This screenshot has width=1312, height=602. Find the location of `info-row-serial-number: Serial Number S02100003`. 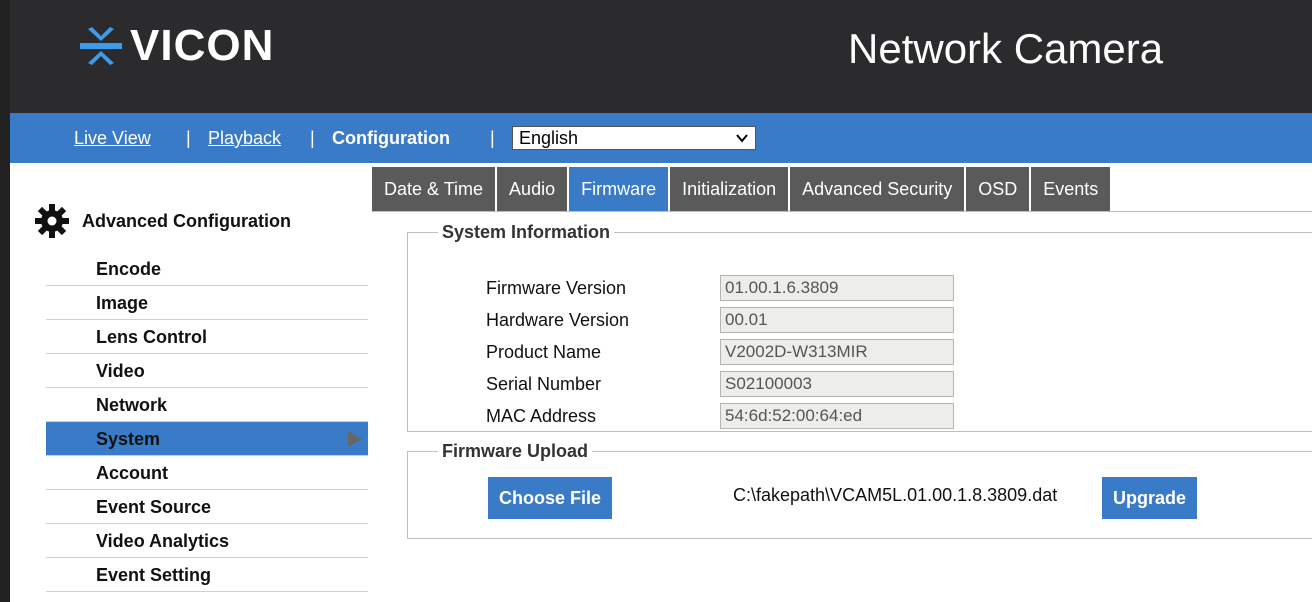

info-row-serial-number: Serial Number S02100003 is located at coordinates (720, 384).